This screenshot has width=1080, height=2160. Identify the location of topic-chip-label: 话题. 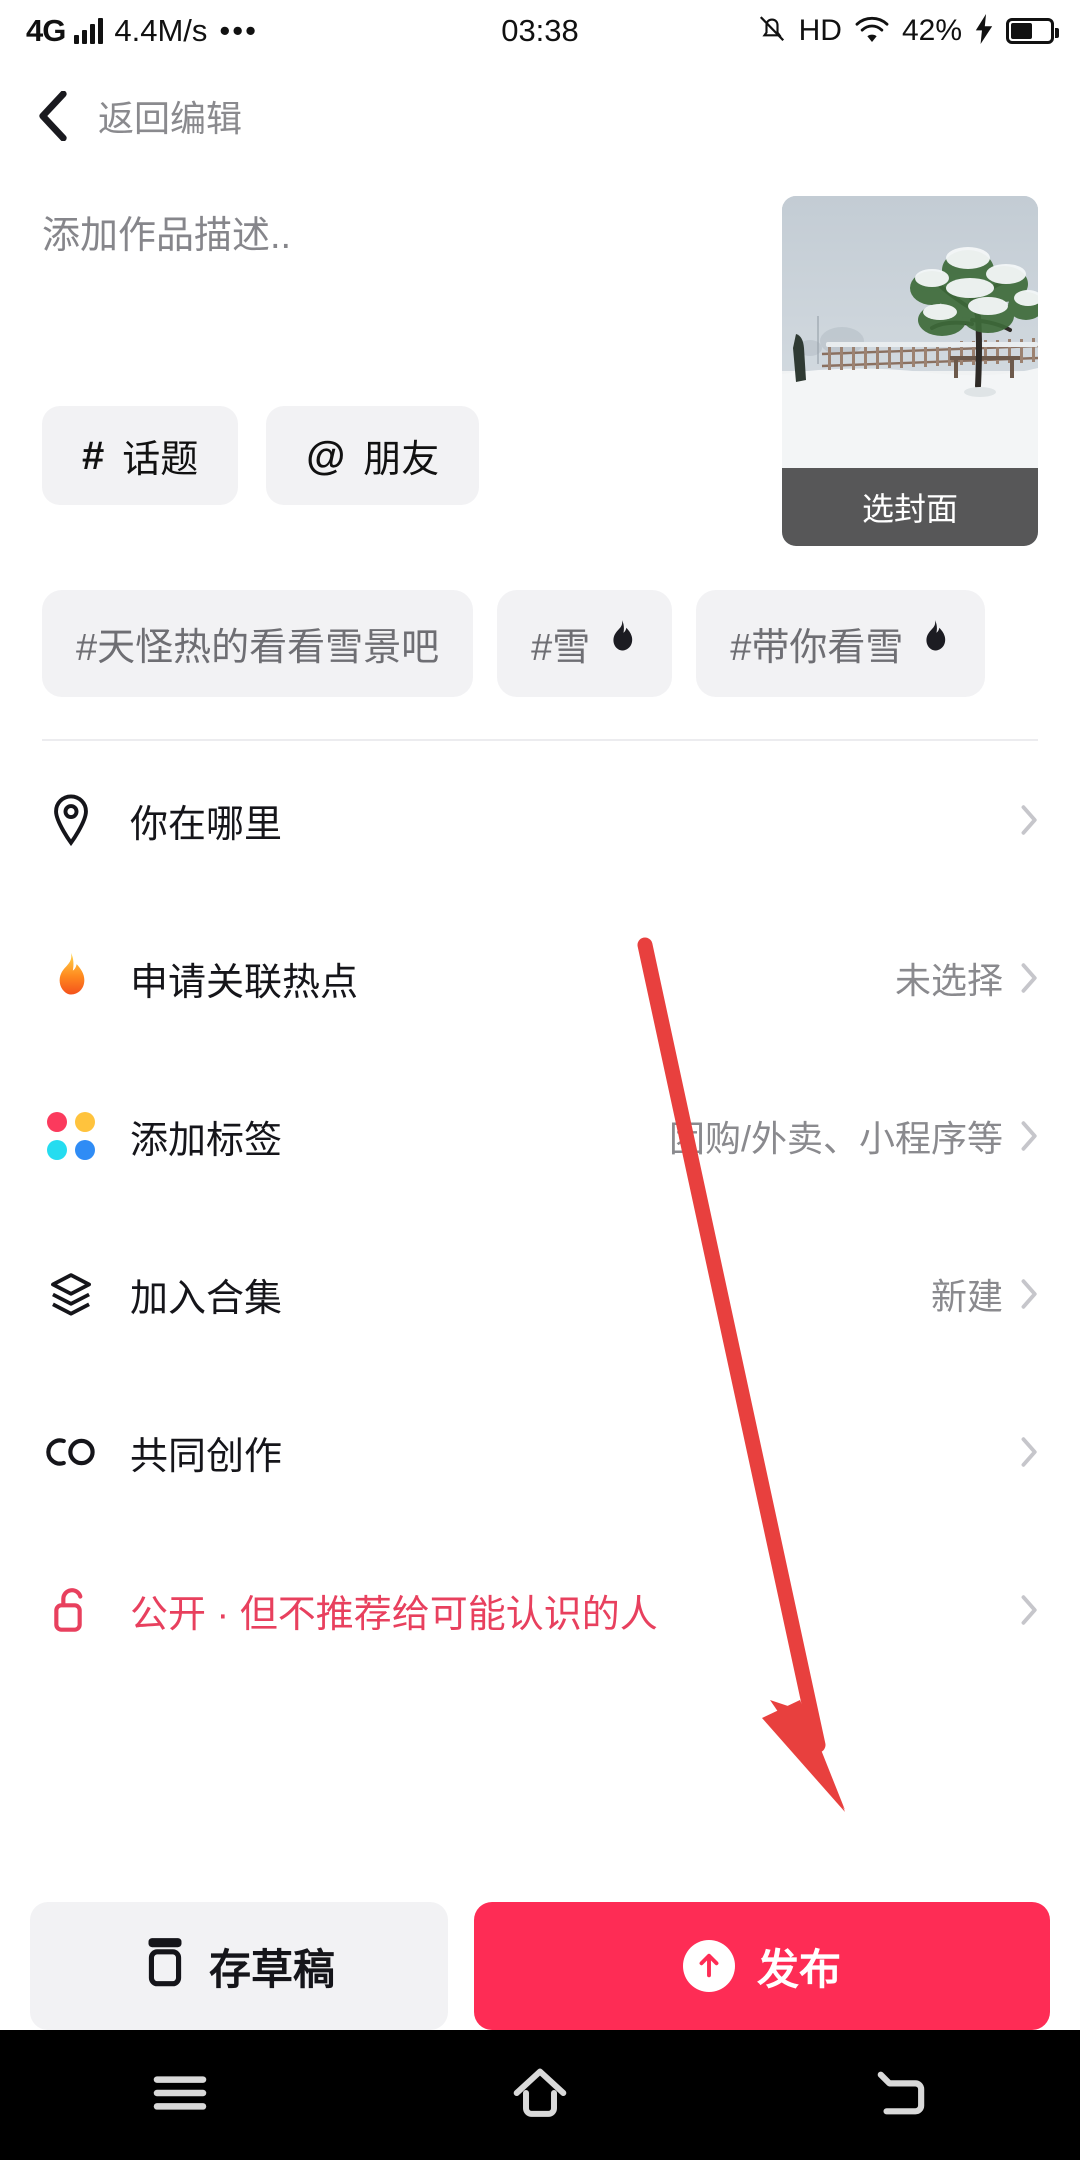
(160, 460).